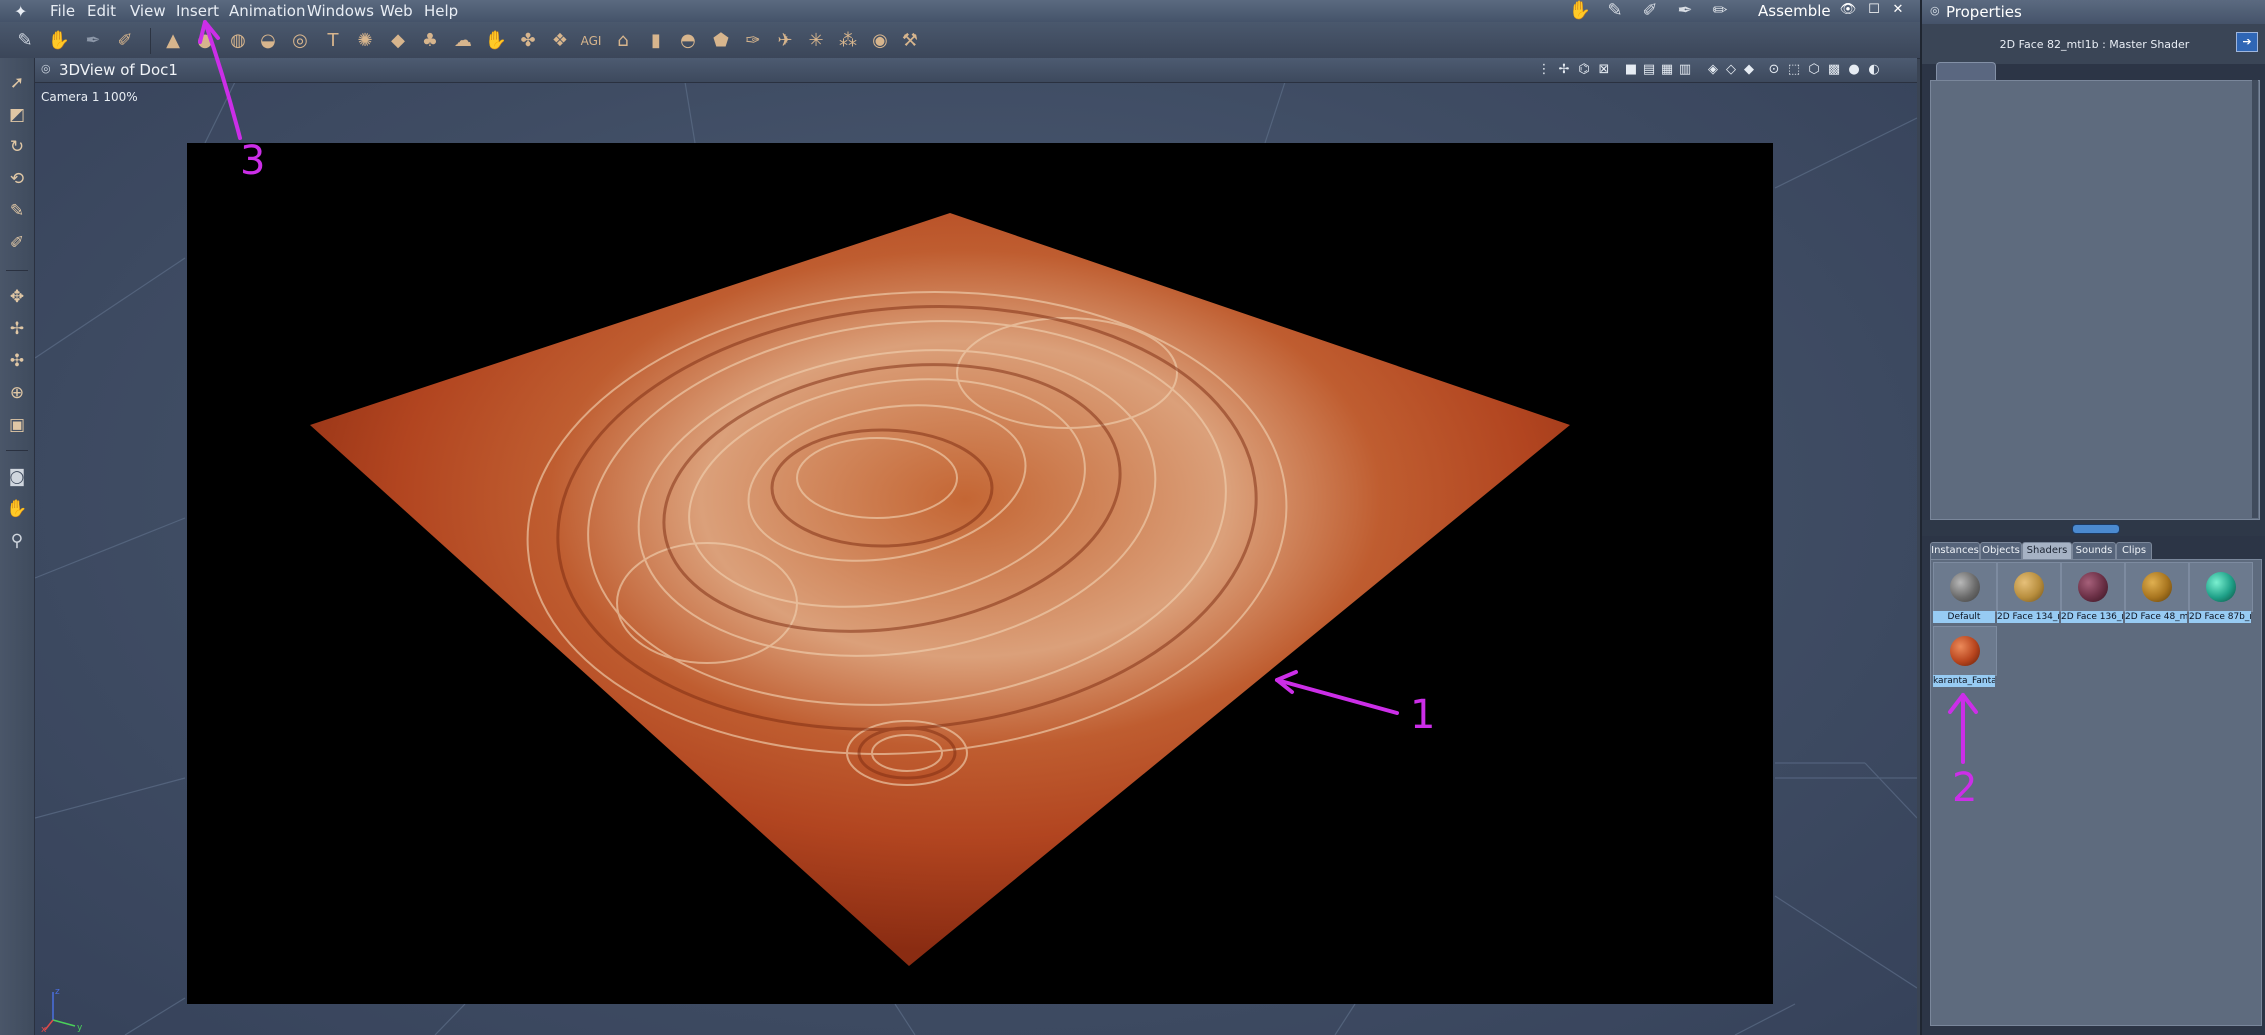  What do you see at coordinates (688, 41) in the screenshot?
I see `water-icon: ◓` at bounding box center [688, 41].